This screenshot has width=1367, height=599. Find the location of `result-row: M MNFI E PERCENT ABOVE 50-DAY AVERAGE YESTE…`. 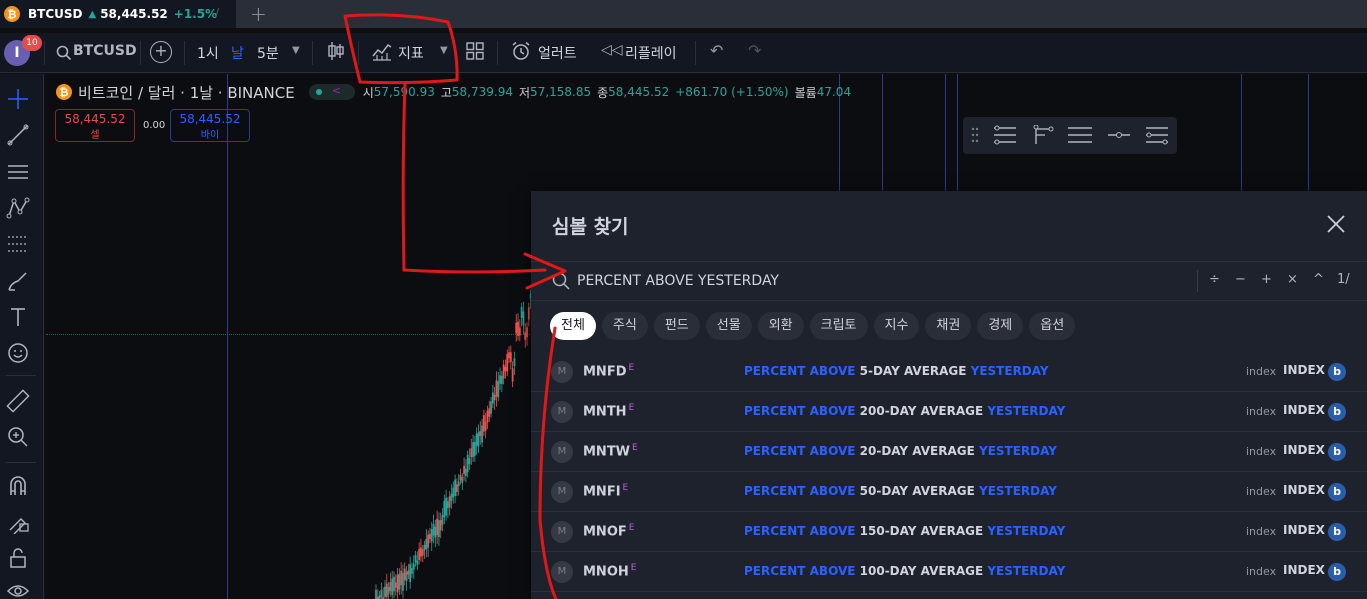

result-row: M MNFI E PERCENT ABOVE 50-DAY AVERAGE YESTE… is located at coordinates (949, 492).